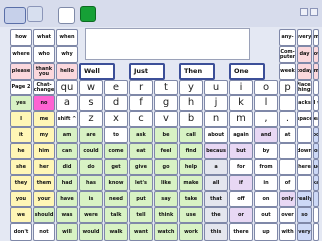  I want to click on key-button: k, so click(241, 103).